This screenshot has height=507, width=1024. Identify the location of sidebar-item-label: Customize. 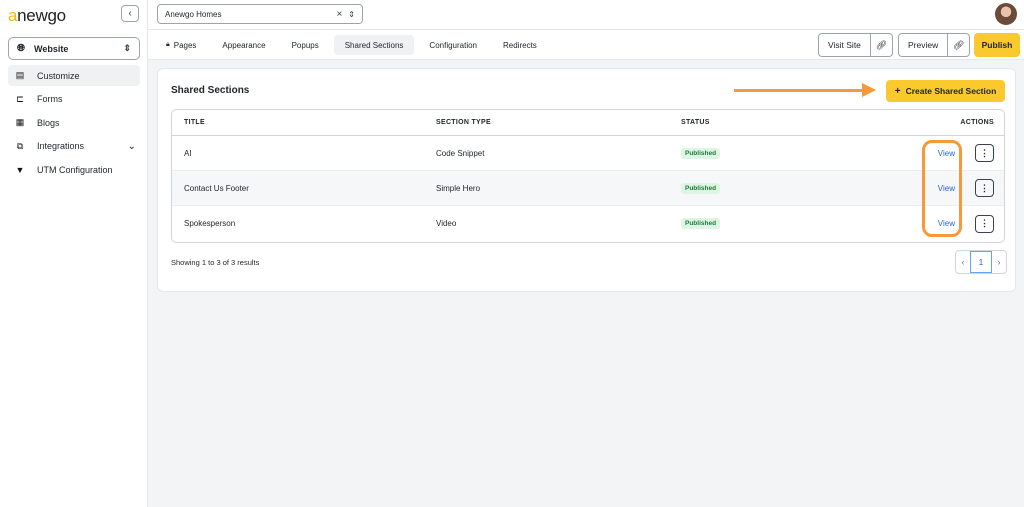
(58, 75).